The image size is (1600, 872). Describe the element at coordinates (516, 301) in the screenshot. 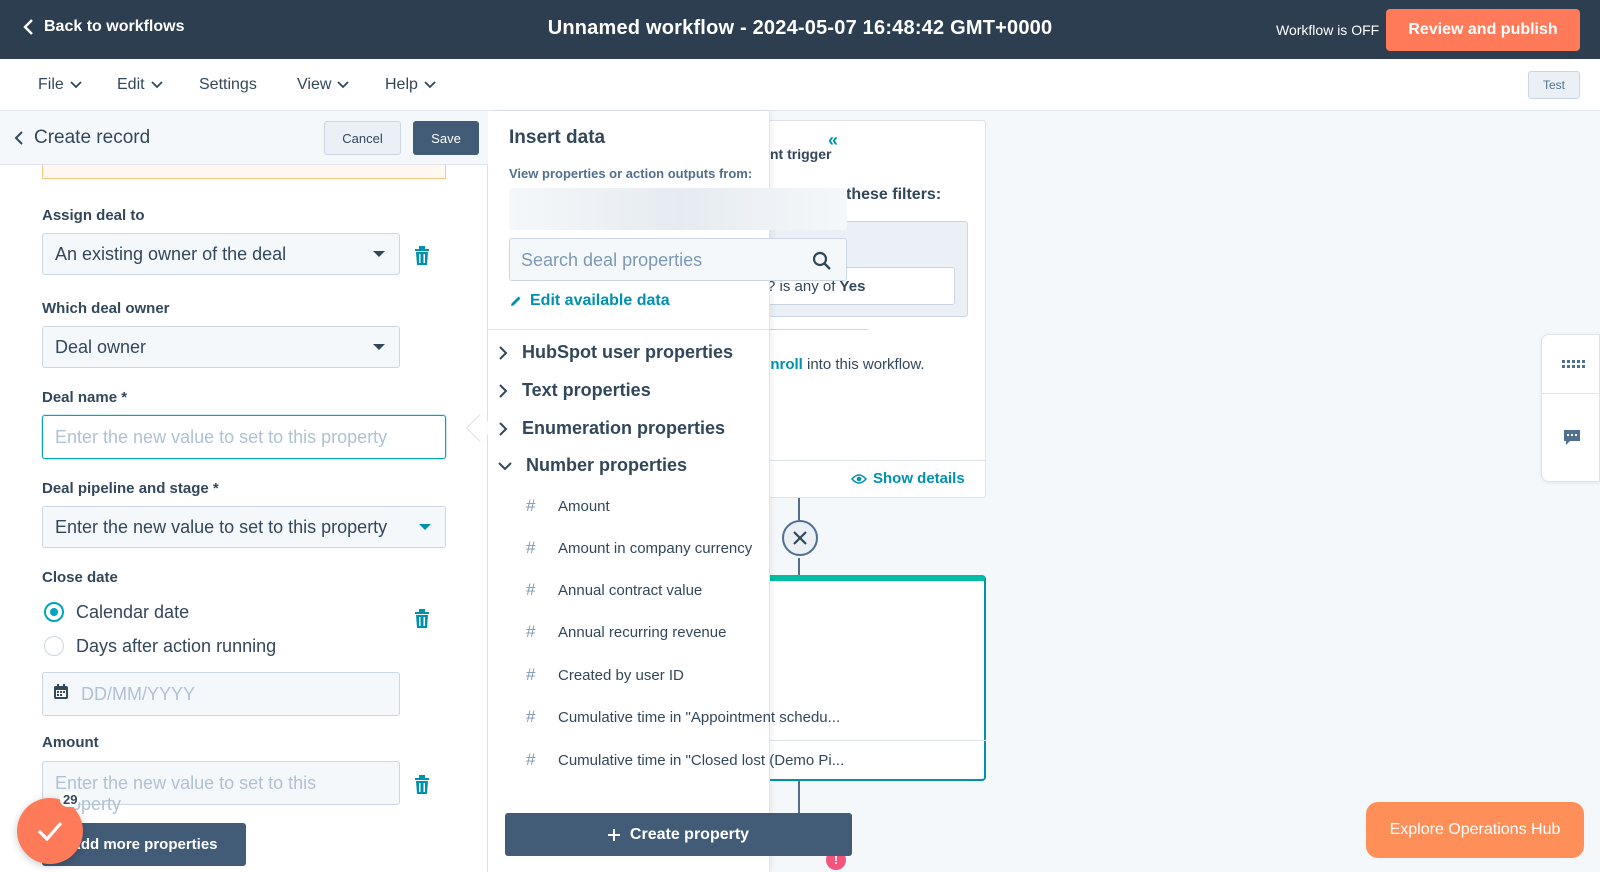

I see `pencil-icon` at that location.